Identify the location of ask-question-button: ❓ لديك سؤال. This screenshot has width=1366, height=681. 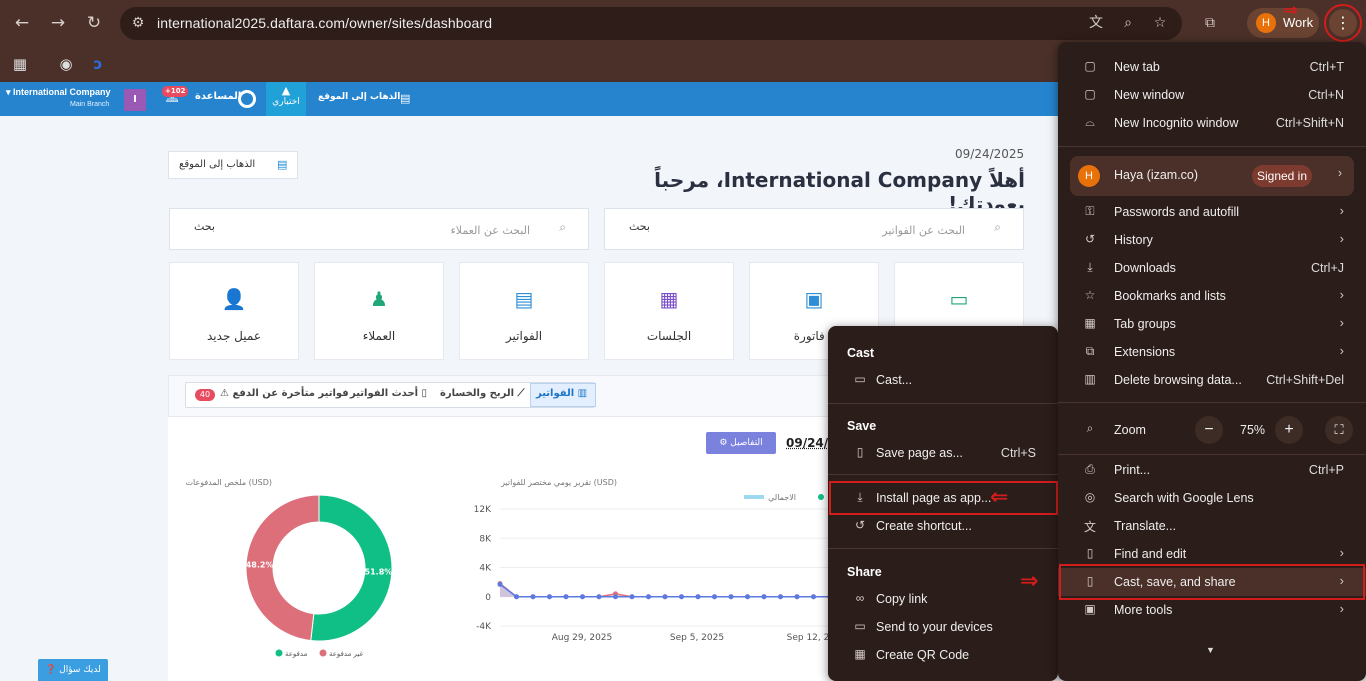
(73, 670).